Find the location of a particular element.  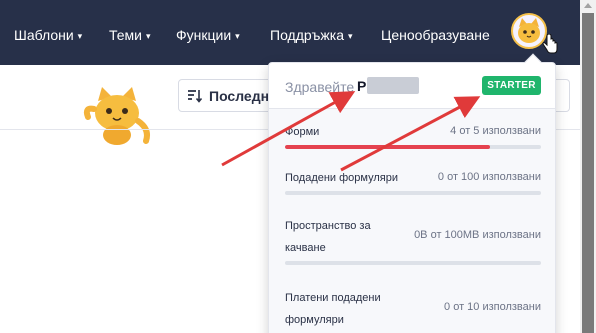

nav-pricing-label: Ценообразуване is located at coordinates (435, 35).